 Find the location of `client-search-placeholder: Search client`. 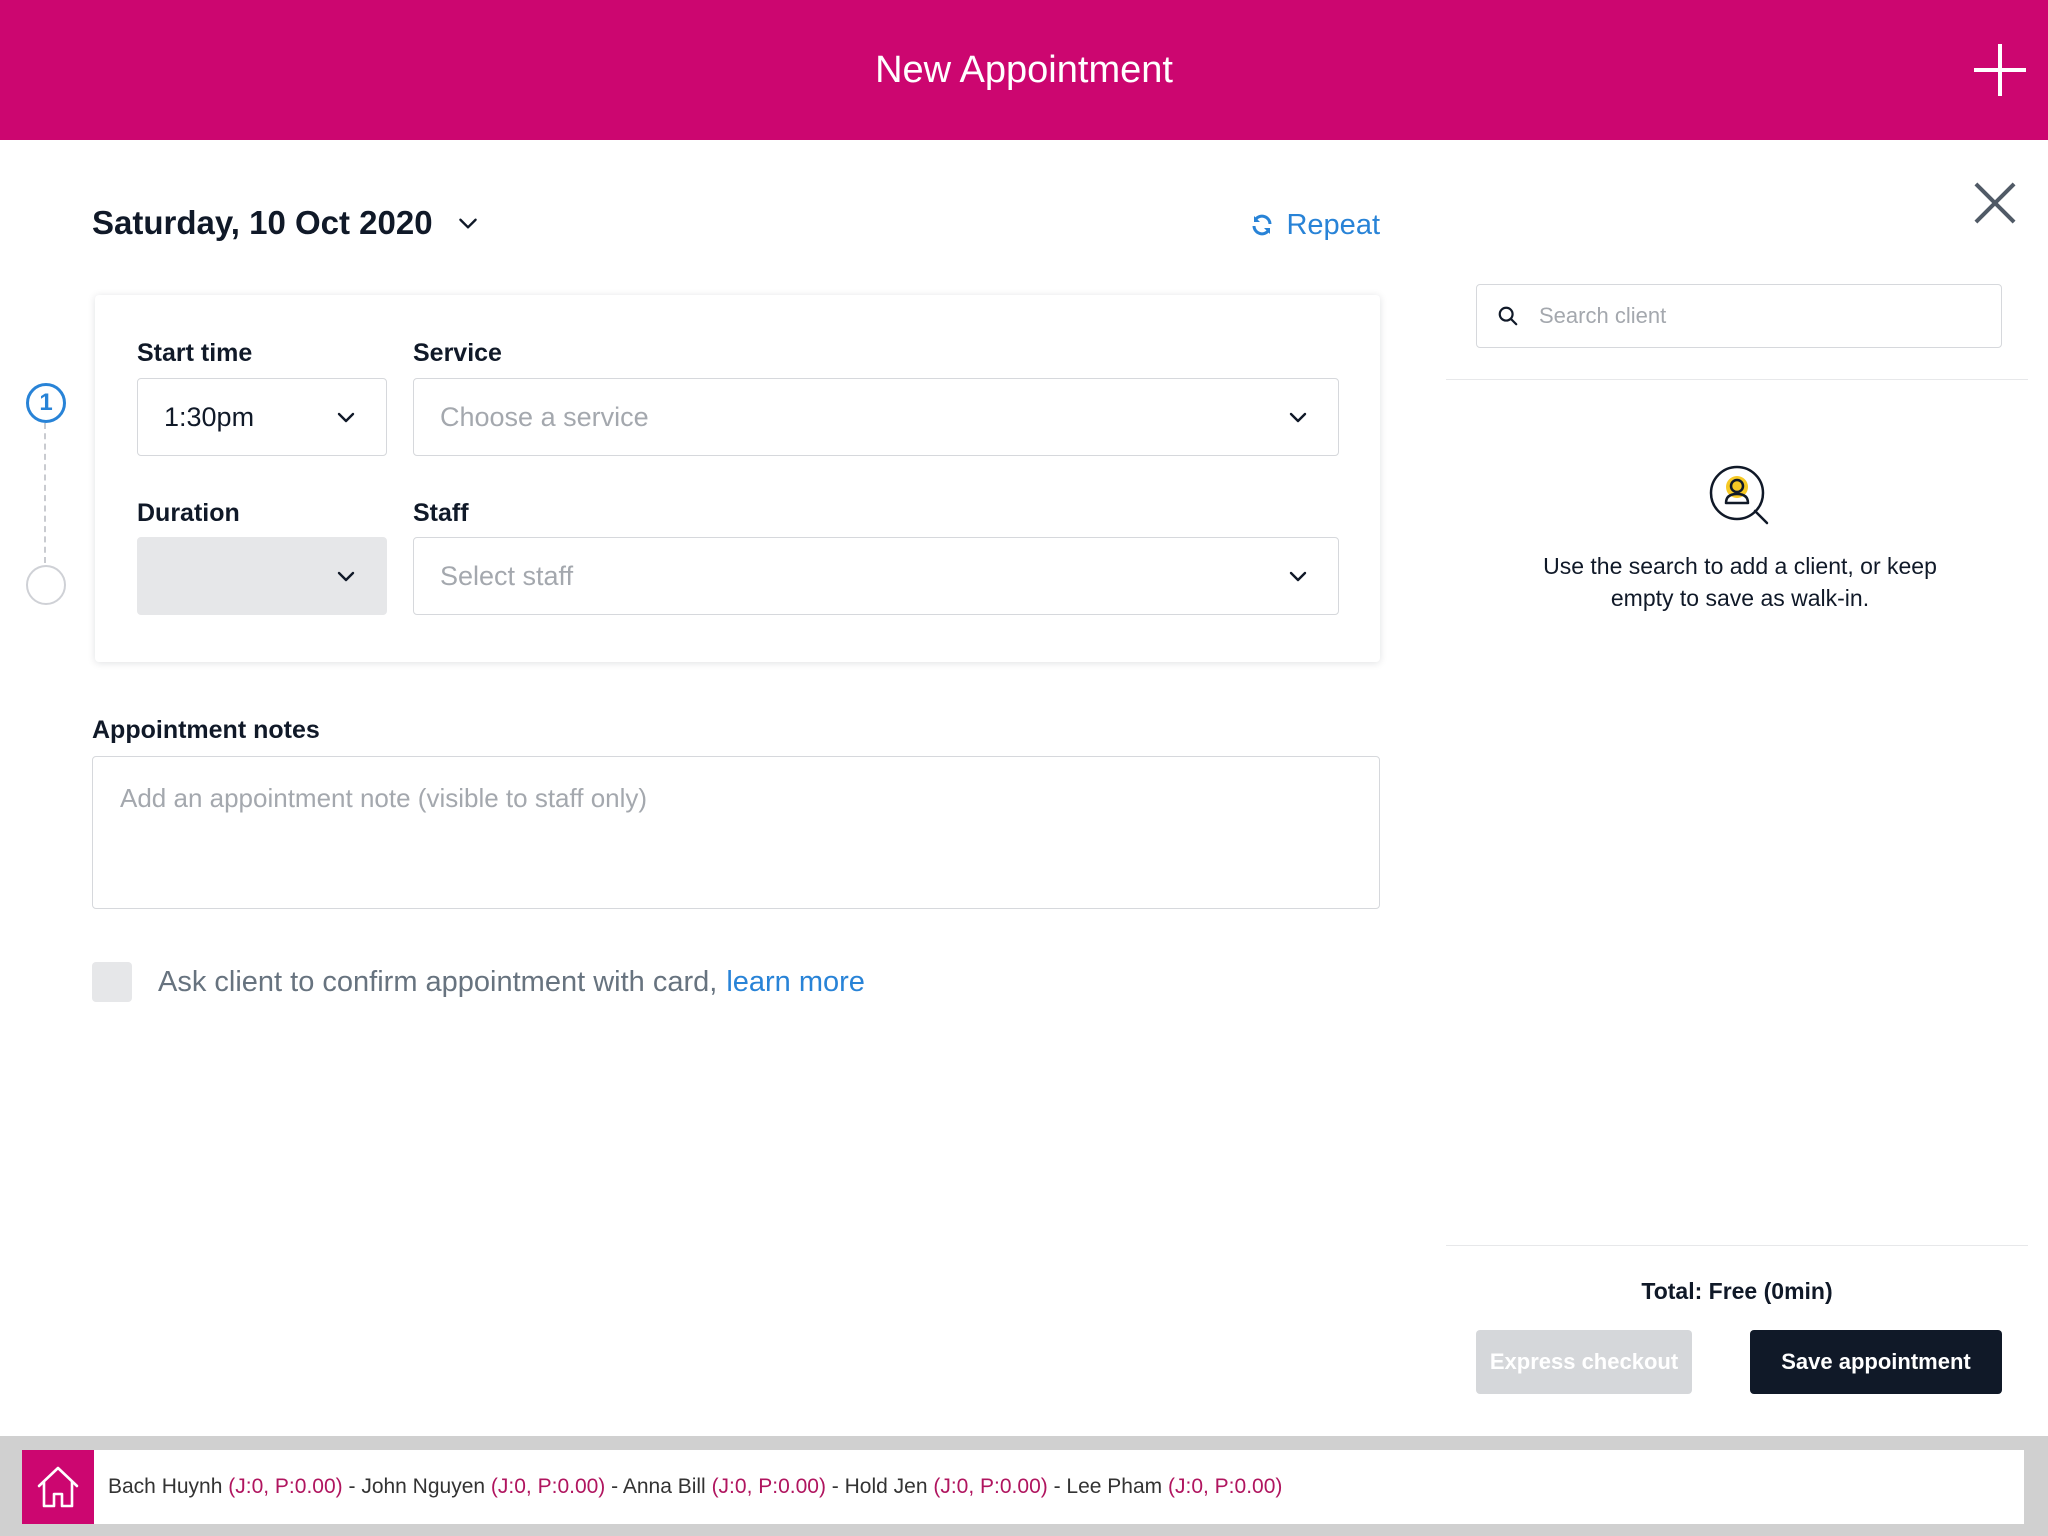

client-search-placeholder: Search client is located at coordinates (1603, 315).